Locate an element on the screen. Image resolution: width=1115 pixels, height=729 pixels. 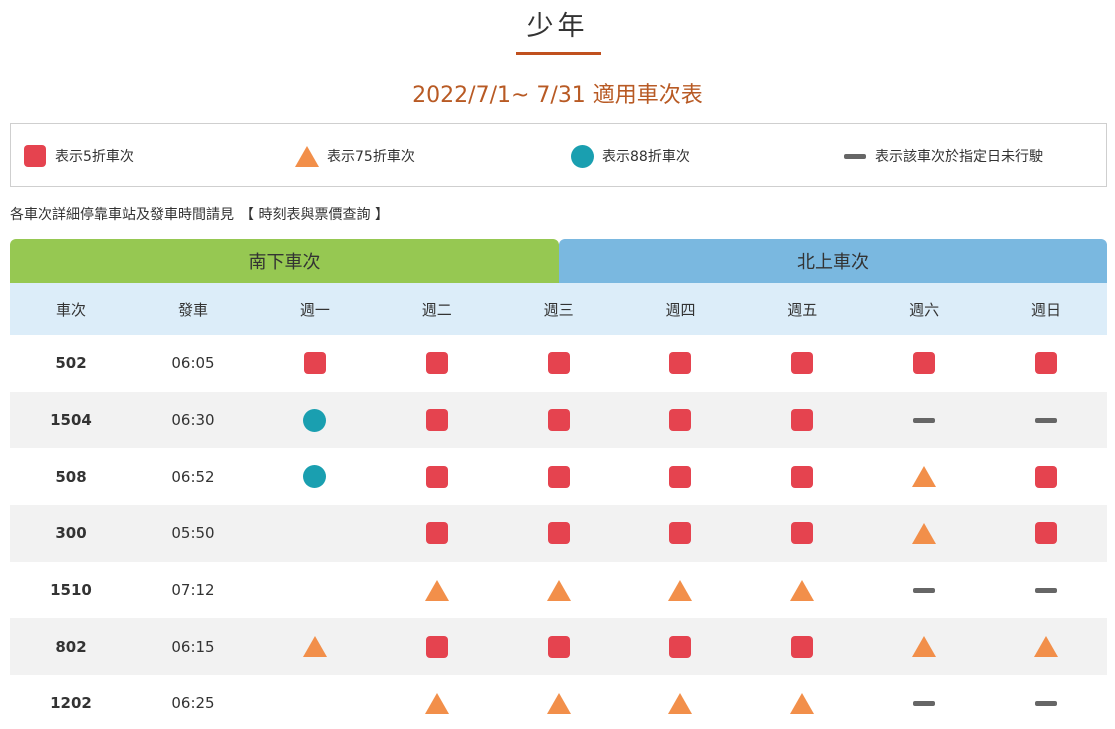
table-row: 502 06:05 is located at coordinates (558, 363).